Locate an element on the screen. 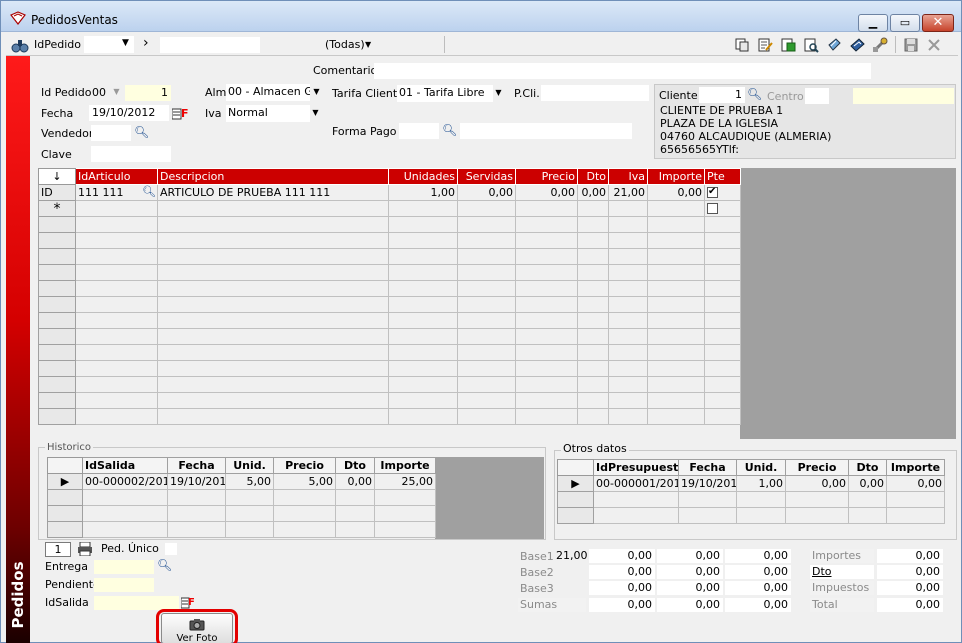 Image resolution: width=962 pixels, height=643 pixels. cell-servidas: 0,00 is located at coordinates (486, 192).